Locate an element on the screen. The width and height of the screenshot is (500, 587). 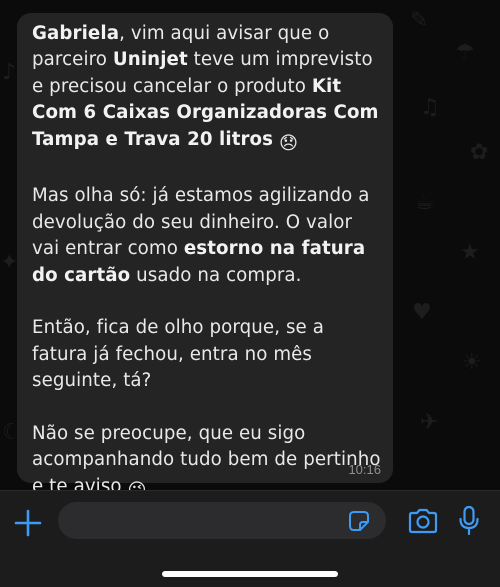
microphone-icon is located at coordinates (469, 521).